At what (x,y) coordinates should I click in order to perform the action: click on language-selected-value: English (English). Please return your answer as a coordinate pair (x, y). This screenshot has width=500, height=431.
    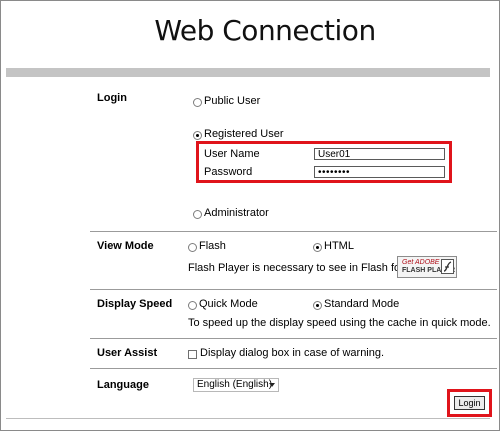
    Looking at the image, I should click on (235, 384).